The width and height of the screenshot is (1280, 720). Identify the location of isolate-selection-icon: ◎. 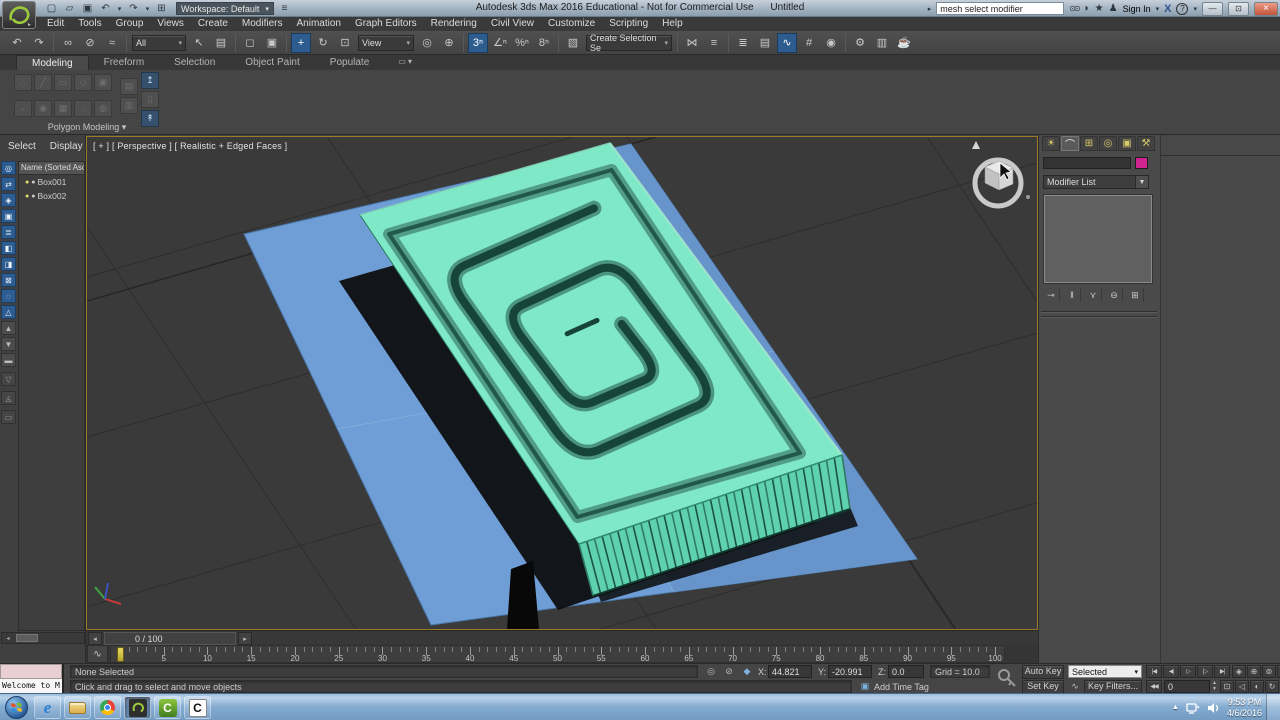
(711, 671).